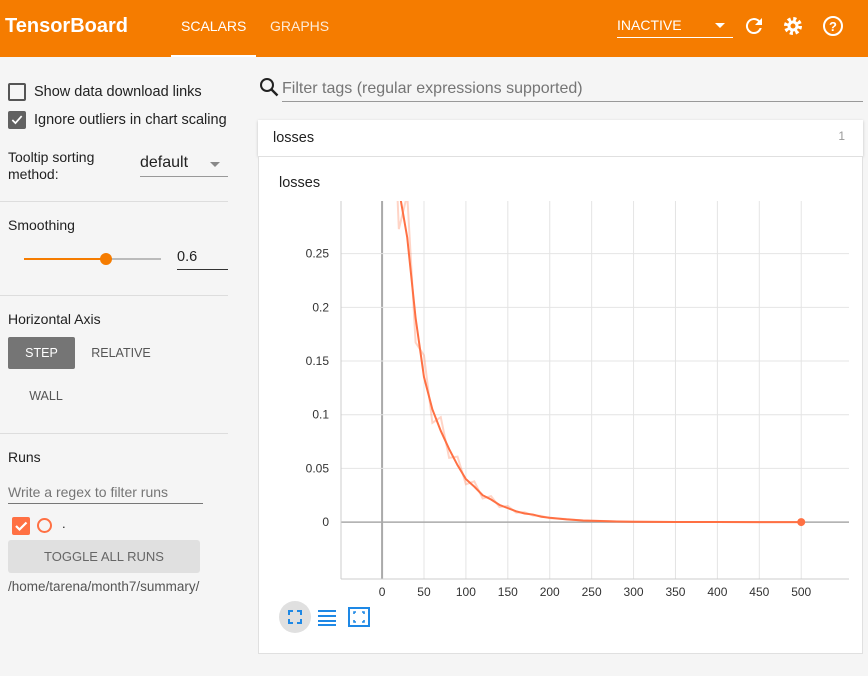  I want to click on y-tick-label: 0, so click(325, 522).